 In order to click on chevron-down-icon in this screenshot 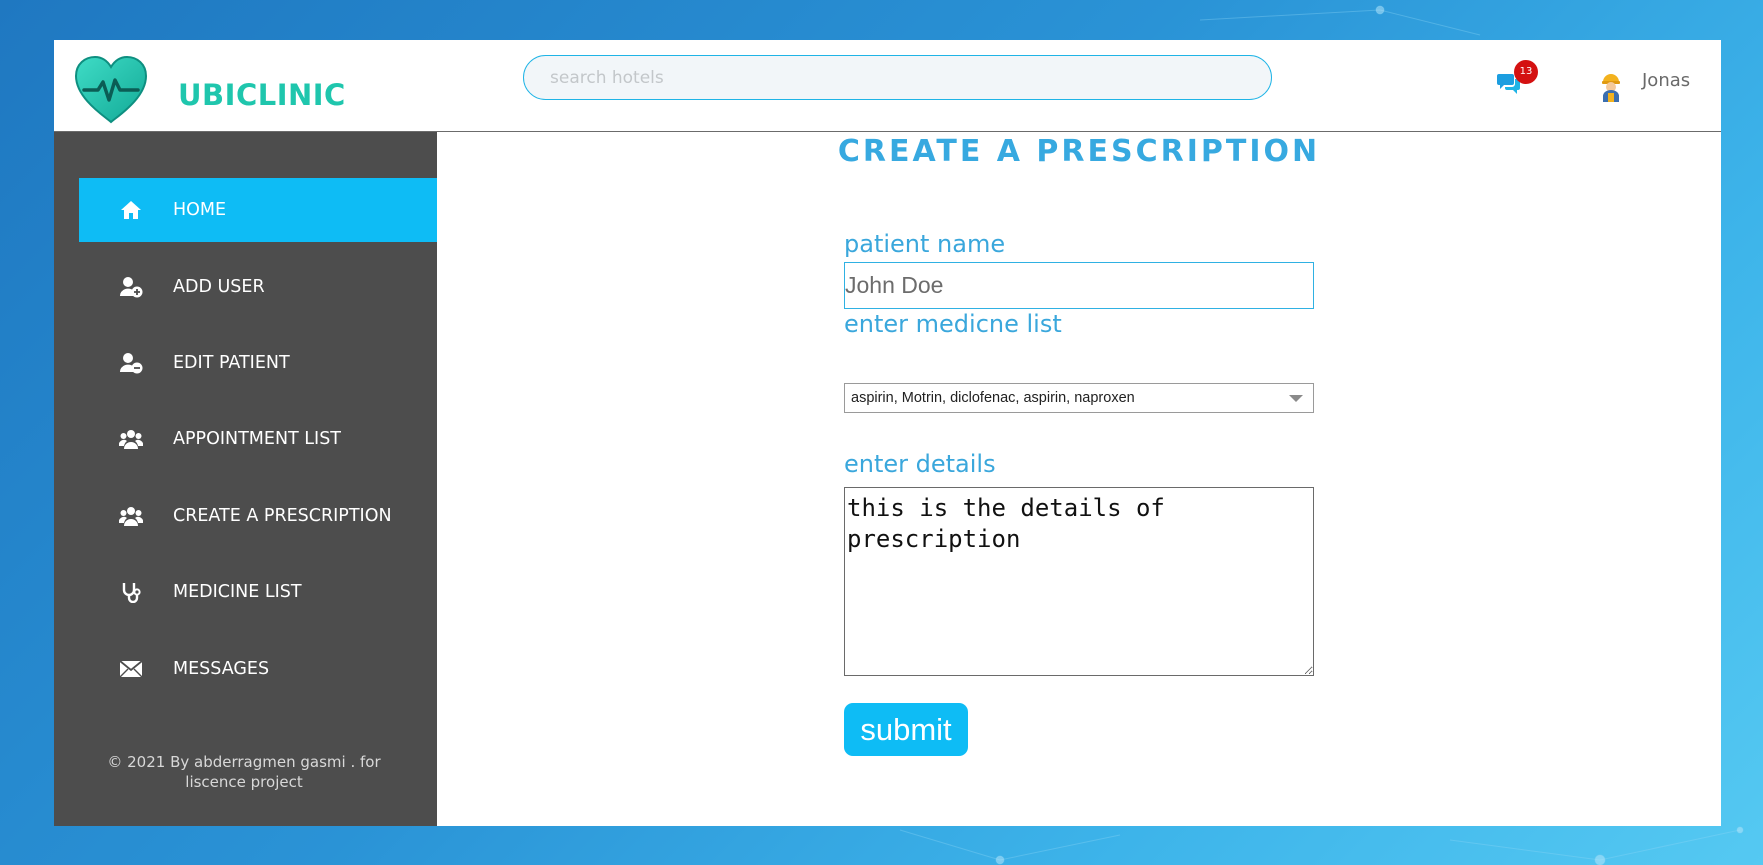, I will do `click(1296, 398)`.